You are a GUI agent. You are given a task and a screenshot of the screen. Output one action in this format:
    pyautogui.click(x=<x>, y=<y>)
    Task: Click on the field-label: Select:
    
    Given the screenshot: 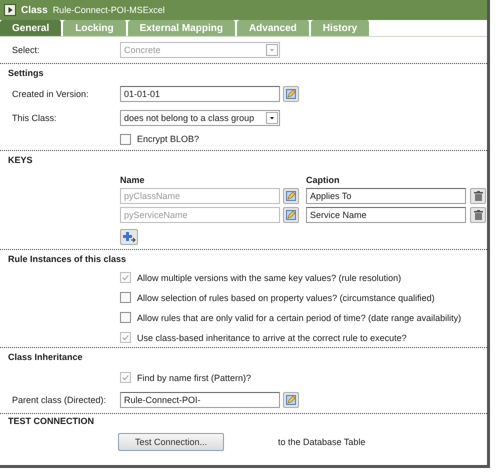 What is the action you would take?
    pyautogui.click(x=26, y=50)
    